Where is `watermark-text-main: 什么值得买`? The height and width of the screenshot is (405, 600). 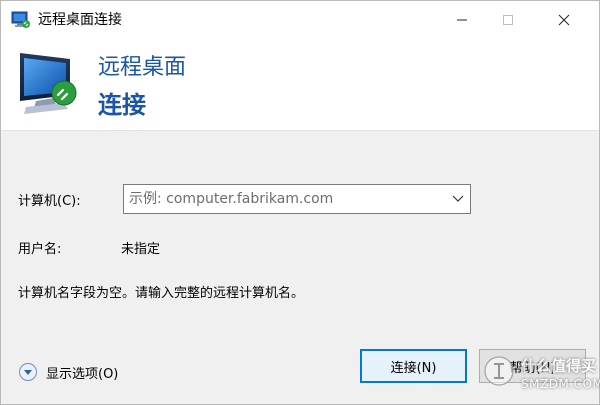 watermark-text-main: 什么值得买 is located at coordinates (559, 366).